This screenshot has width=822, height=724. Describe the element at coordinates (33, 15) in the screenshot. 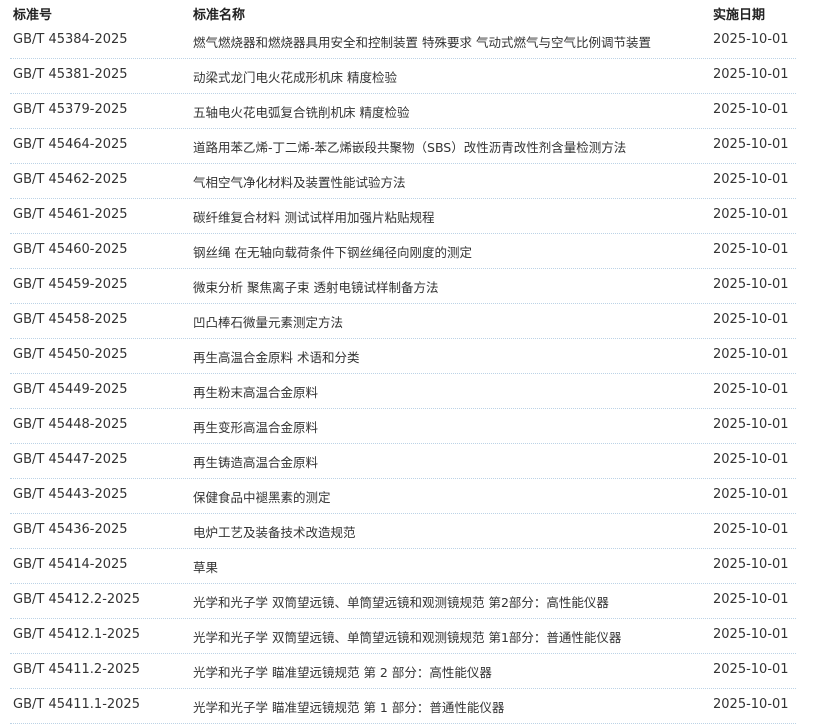

I see `header-code: 标准号` at that location.